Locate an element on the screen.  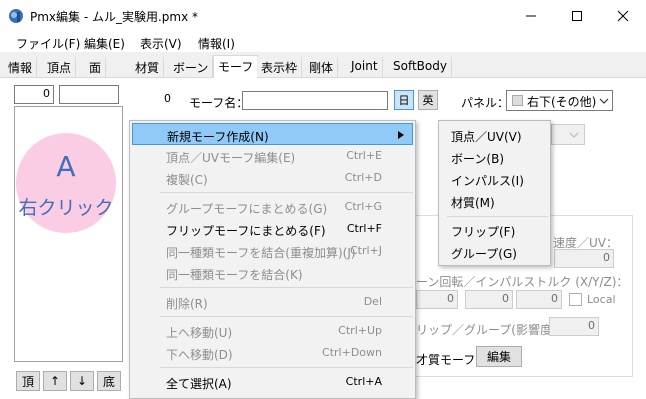
ctx-flip-morph: フリップモーフにまとめる(F) Ctrl+F is located at coordinates (272, 229).